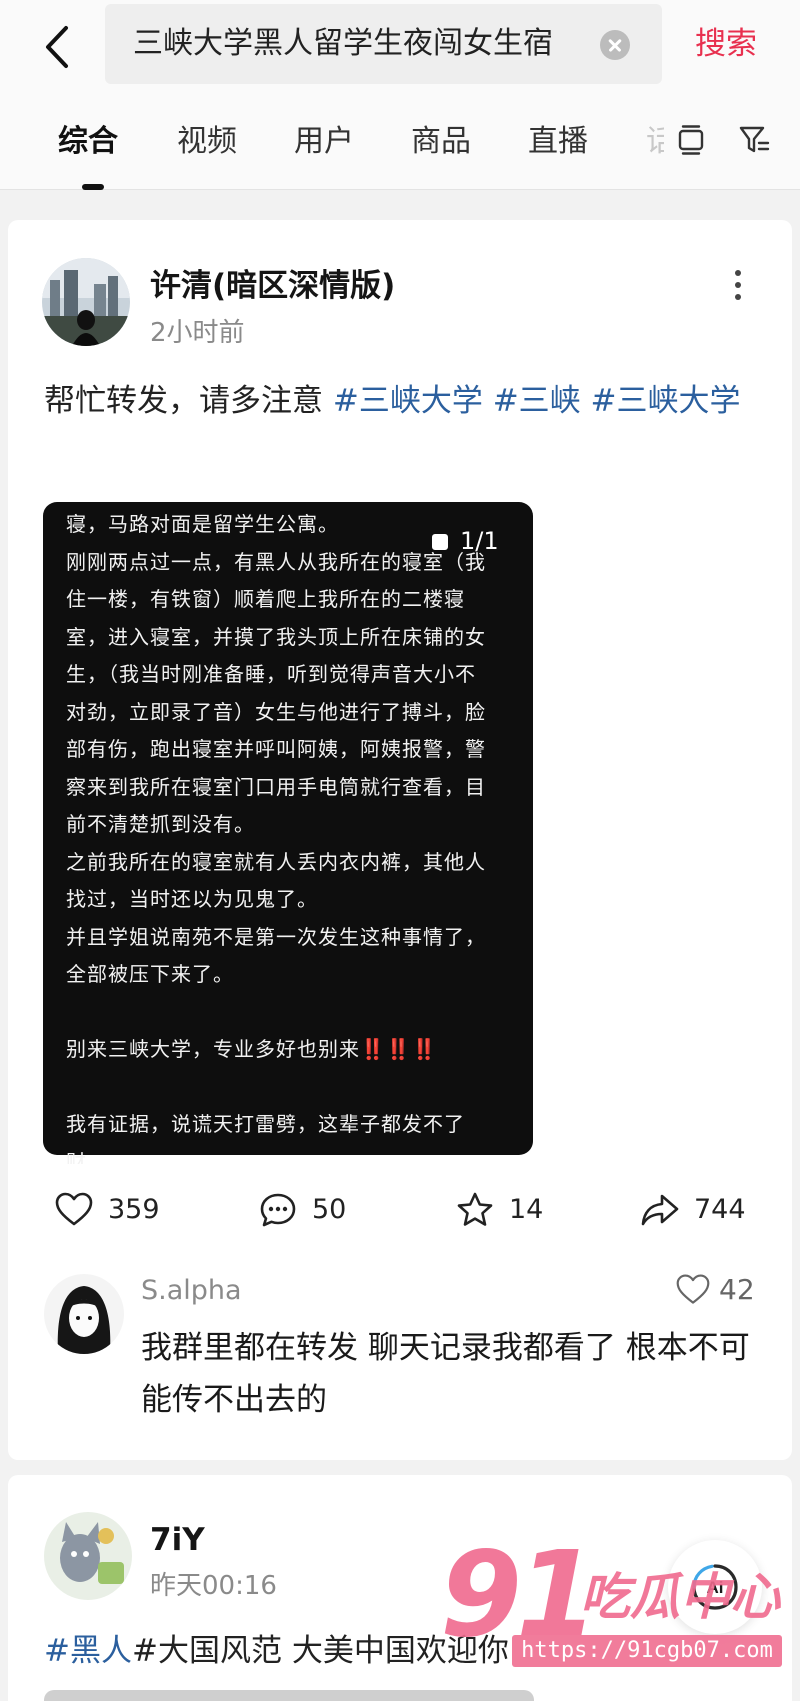  I want to click on image-text-line: 对劲，立即录了音）女生与他进行了搏斗，脸, so click(276, 711).